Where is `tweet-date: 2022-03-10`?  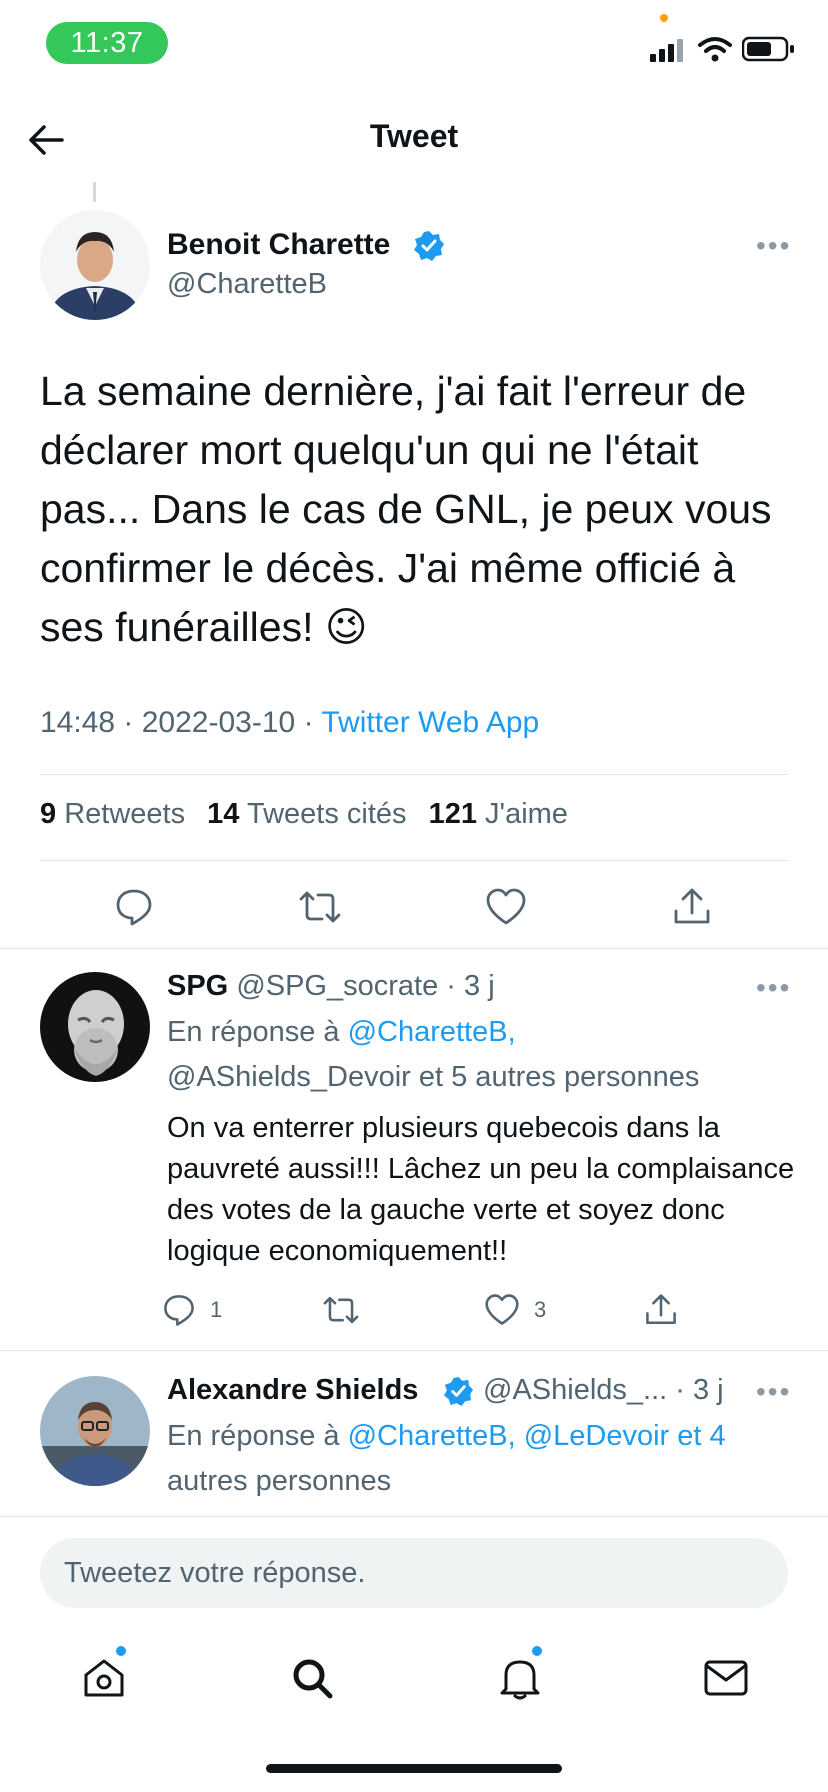
tweet-date: 2022-03-10 is located at coordinates (218, 722).